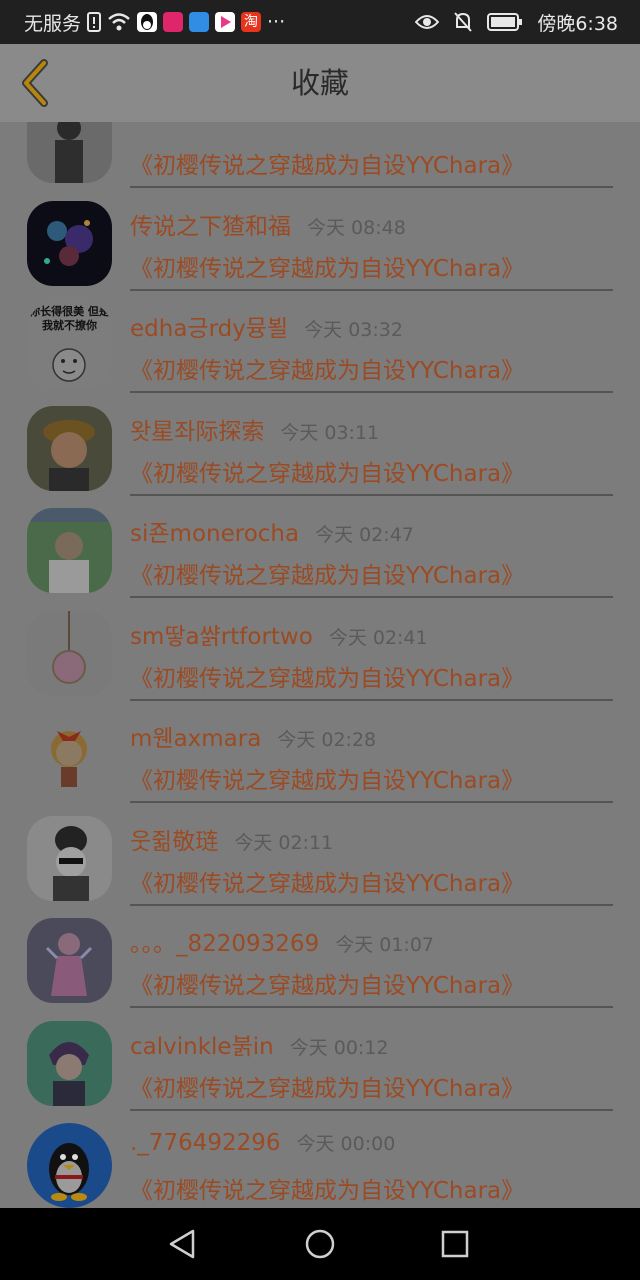  I want to click on taobao-icon: 淘, so click(251, 22).